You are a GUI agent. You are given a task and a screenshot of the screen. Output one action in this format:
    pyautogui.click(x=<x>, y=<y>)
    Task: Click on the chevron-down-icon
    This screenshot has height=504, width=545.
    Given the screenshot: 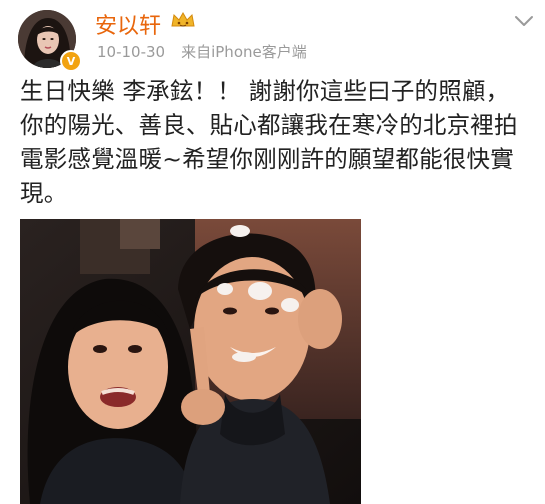 What is the action you would take?
    pyautogui.click(x=524, y=21)
    